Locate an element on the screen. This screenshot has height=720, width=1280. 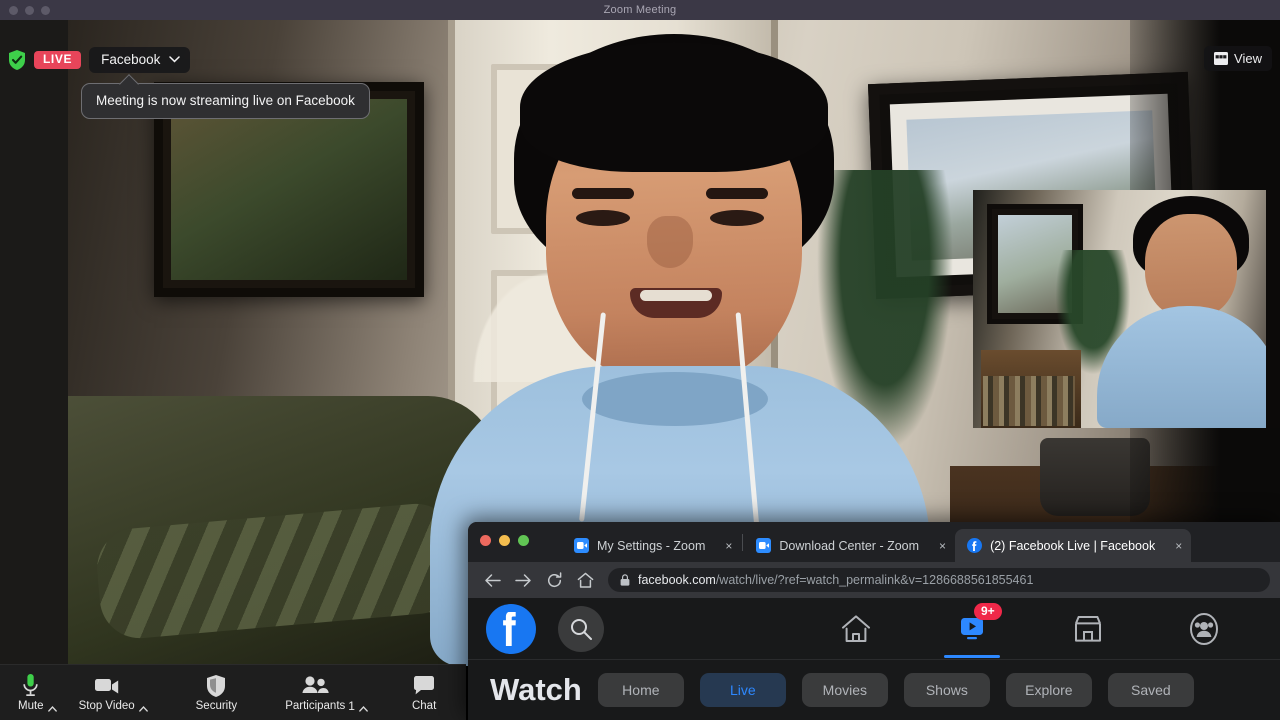
chat-button: Chat is located at coordinates (424, 692).